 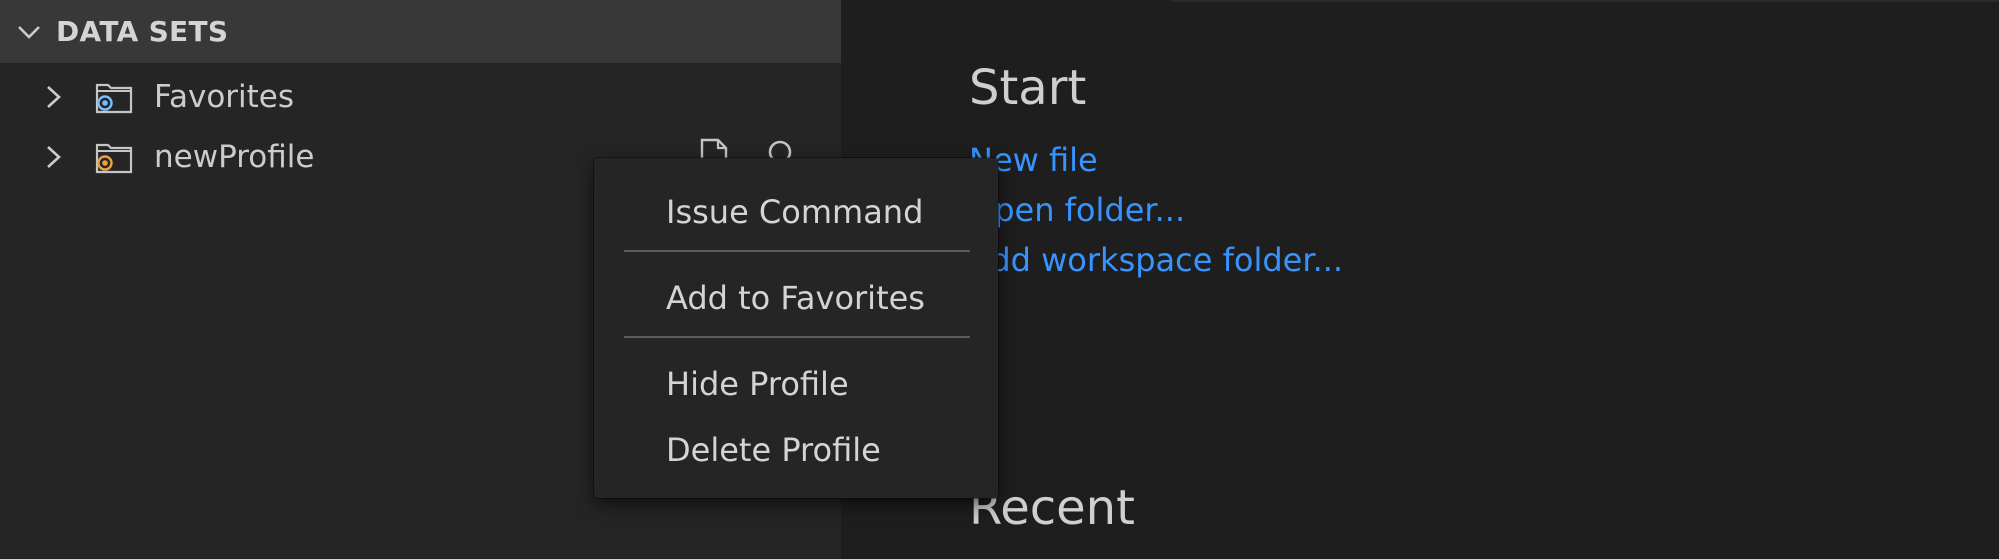 I want to click on data-sets-section-header: DATA SETS, so click(x=420, y=31).